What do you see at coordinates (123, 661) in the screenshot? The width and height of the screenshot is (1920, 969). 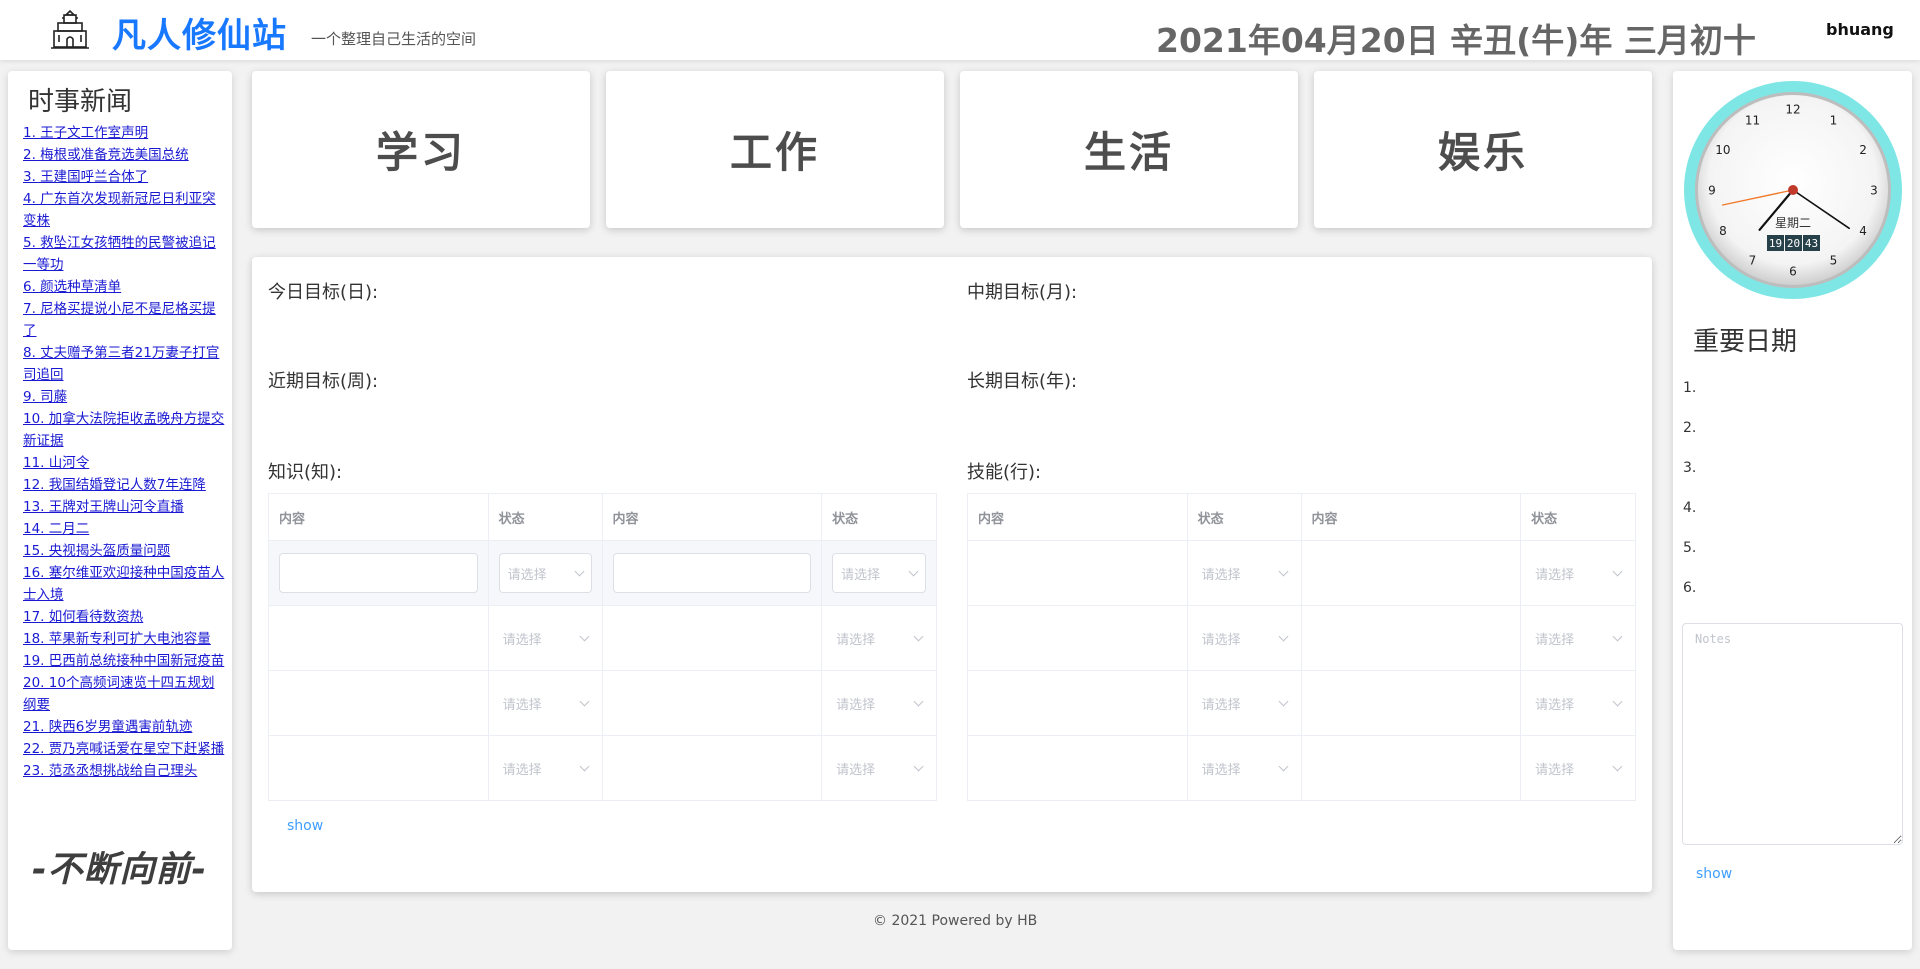 I see `news-link: 19. 巴西前总统接种中国新冠疫苗` at bounding box center [123, 661].